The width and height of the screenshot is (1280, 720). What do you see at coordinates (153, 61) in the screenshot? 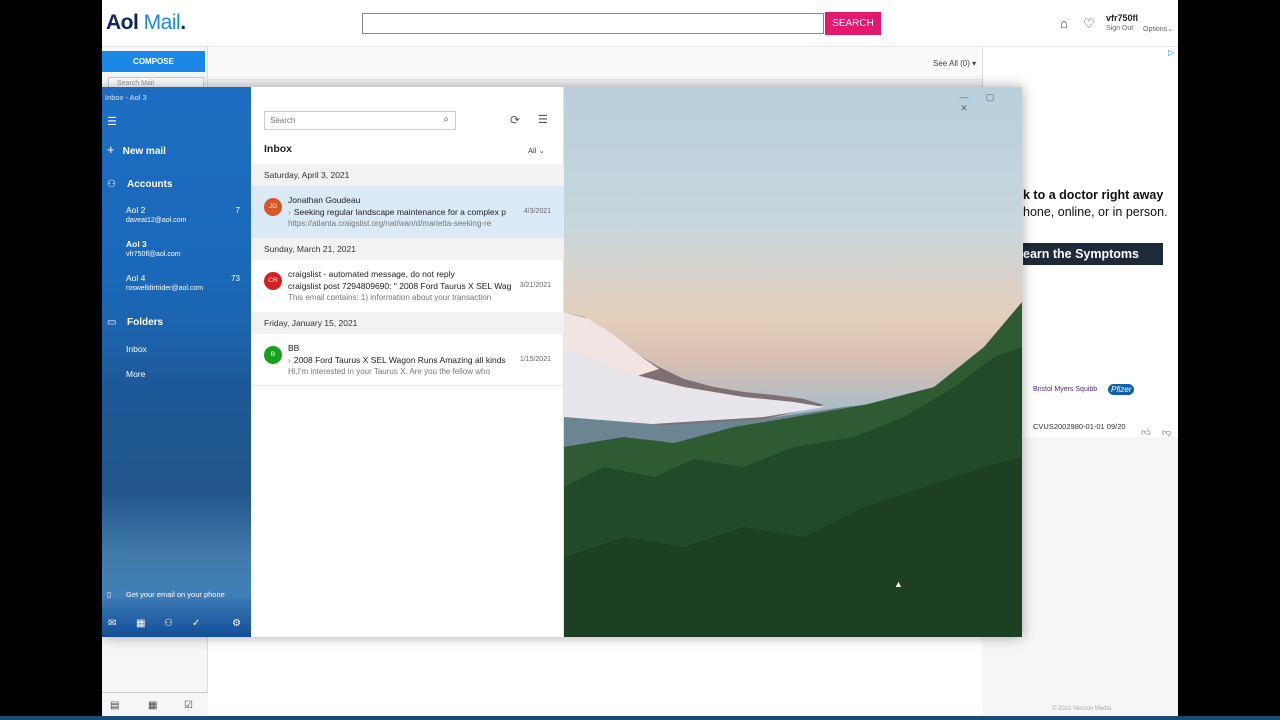
I see `compose-button: COMPOSE` at bounding box center [153, 61].